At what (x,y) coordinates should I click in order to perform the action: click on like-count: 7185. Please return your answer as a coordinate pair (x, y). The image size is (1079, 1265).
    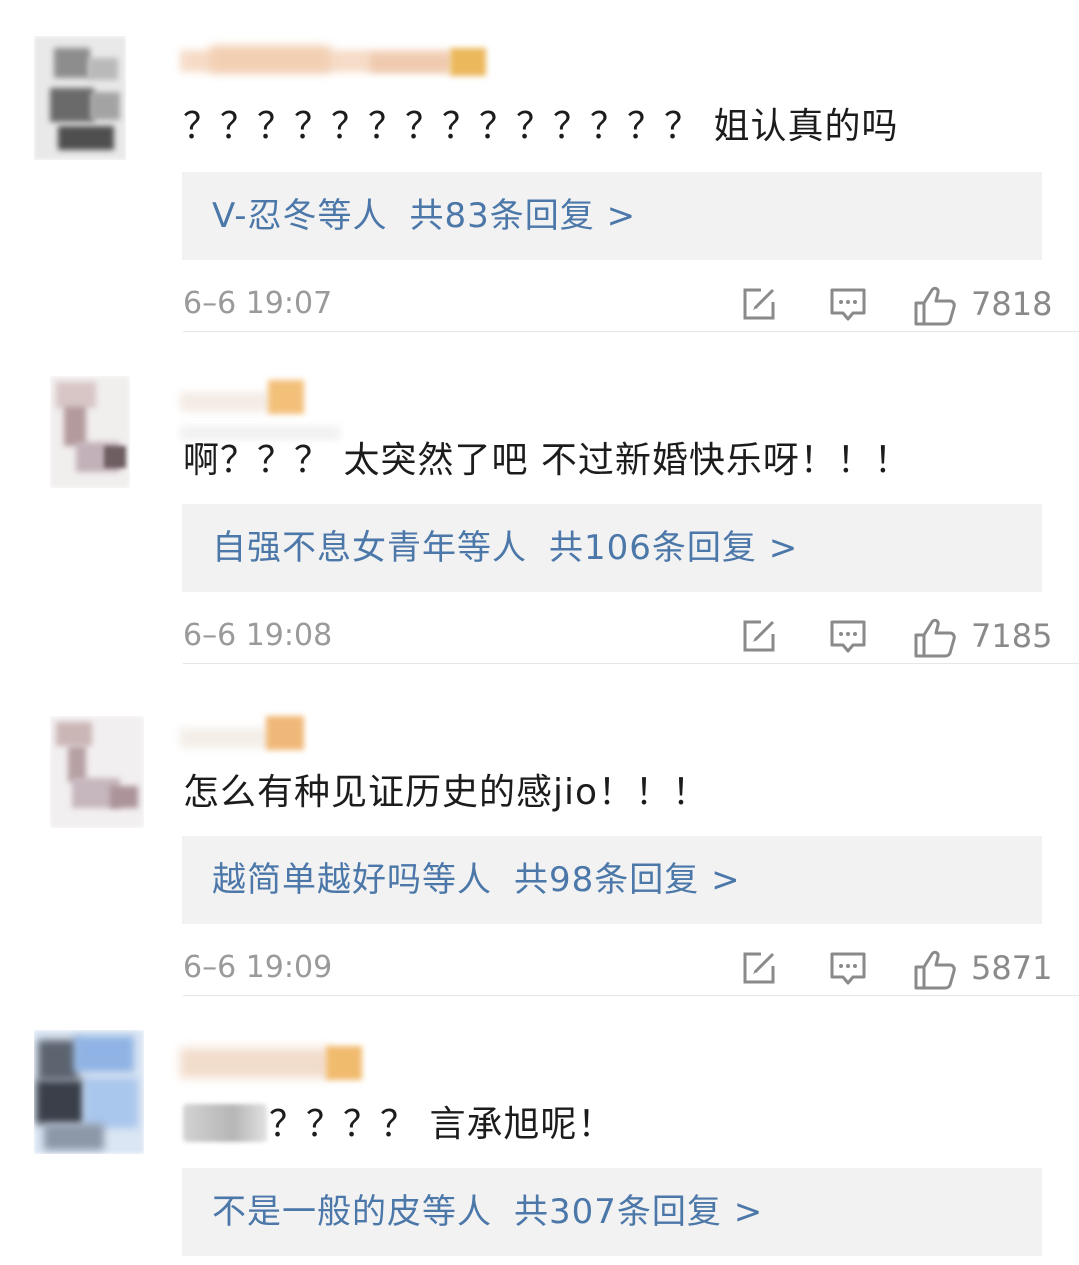
    Looking at the image, I should click on (1012, 636).